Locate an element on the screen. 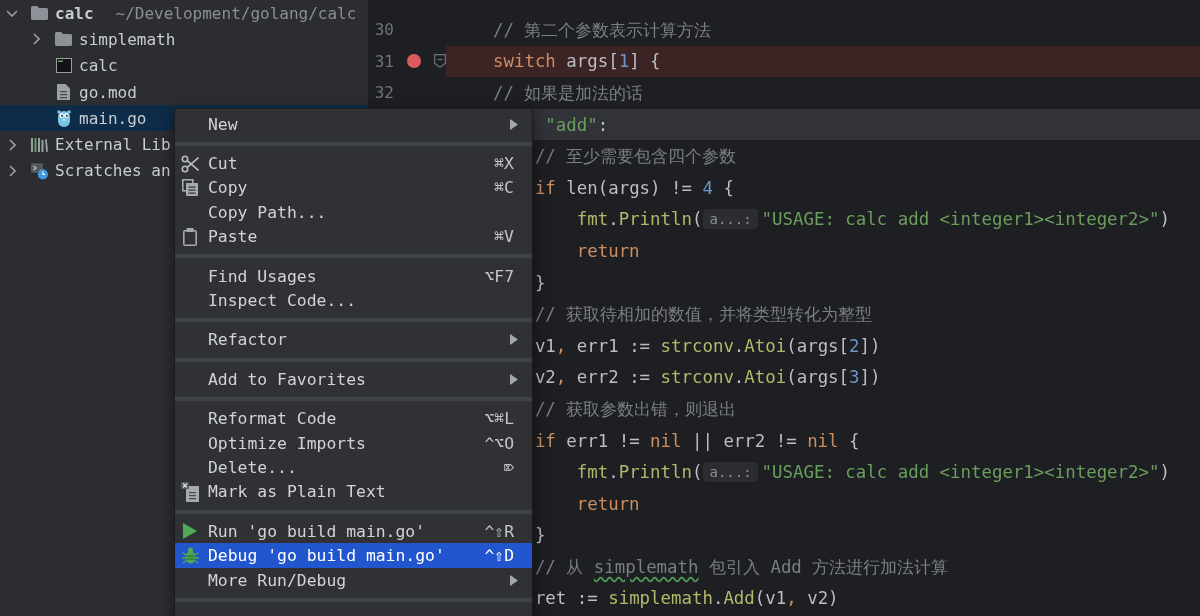  keyboard-shortcut: ^⌥O is located at coordinates (499, 443).